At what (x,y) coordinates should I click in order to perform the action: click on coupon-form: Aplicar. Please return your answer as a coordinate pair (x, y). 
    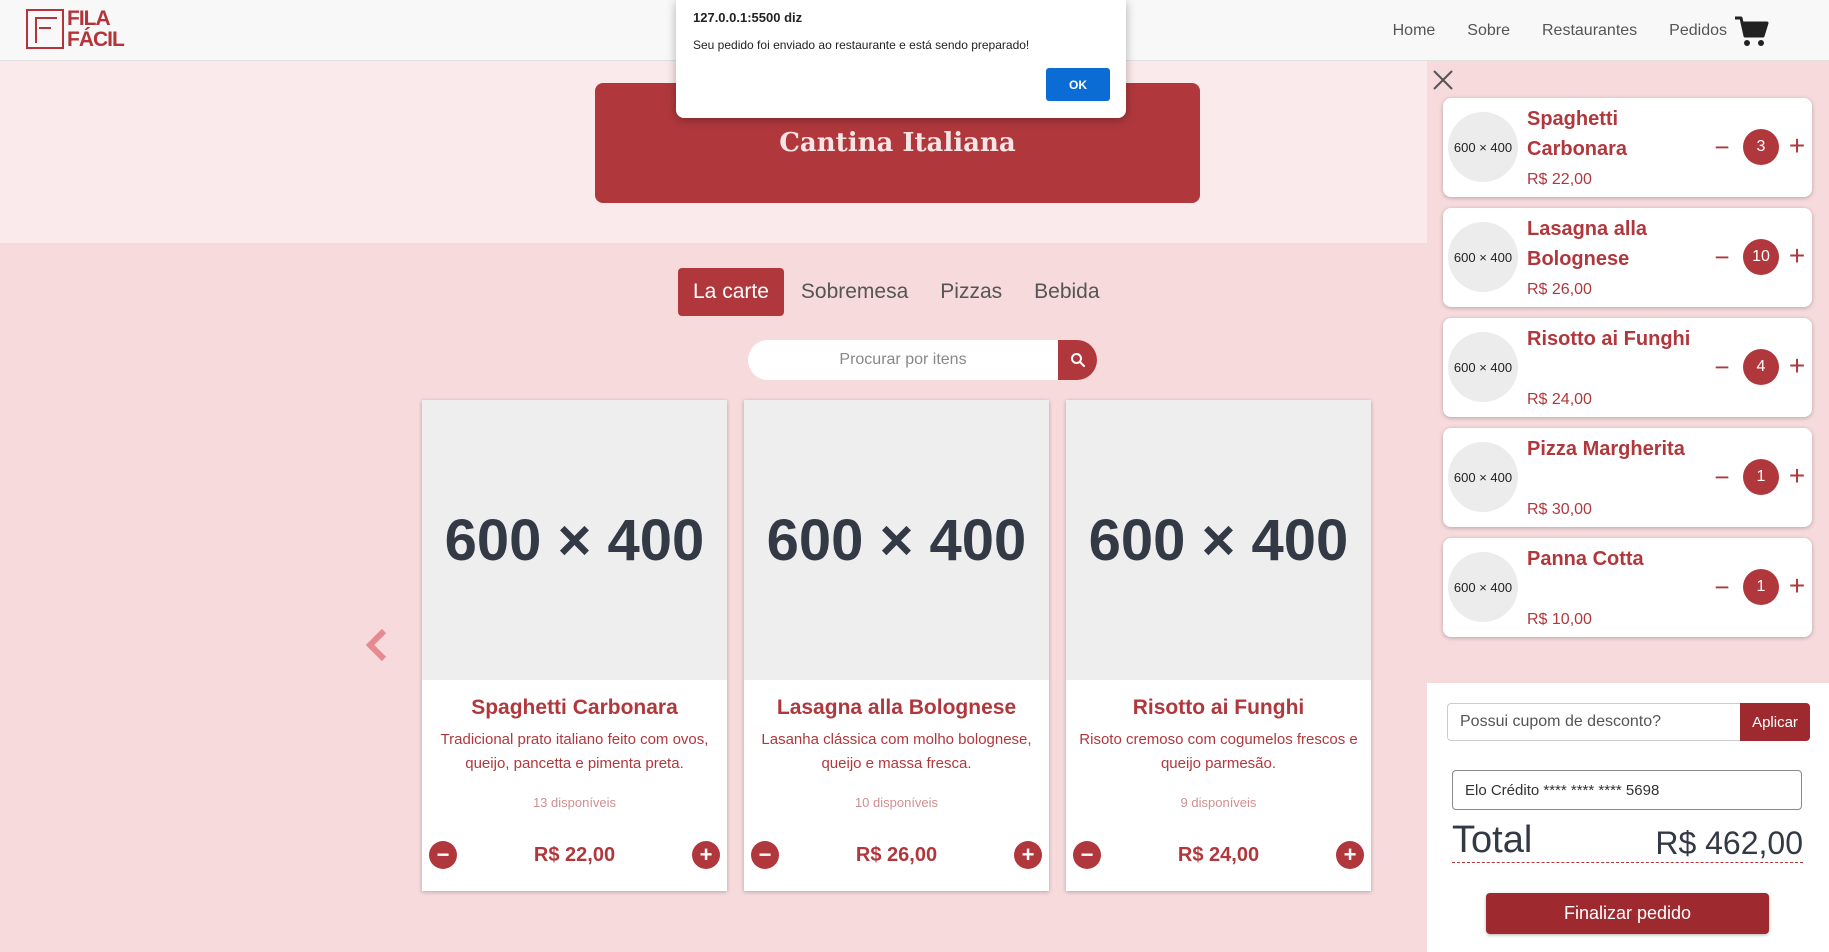
    Looking at the image, I should click on (1628, 722).